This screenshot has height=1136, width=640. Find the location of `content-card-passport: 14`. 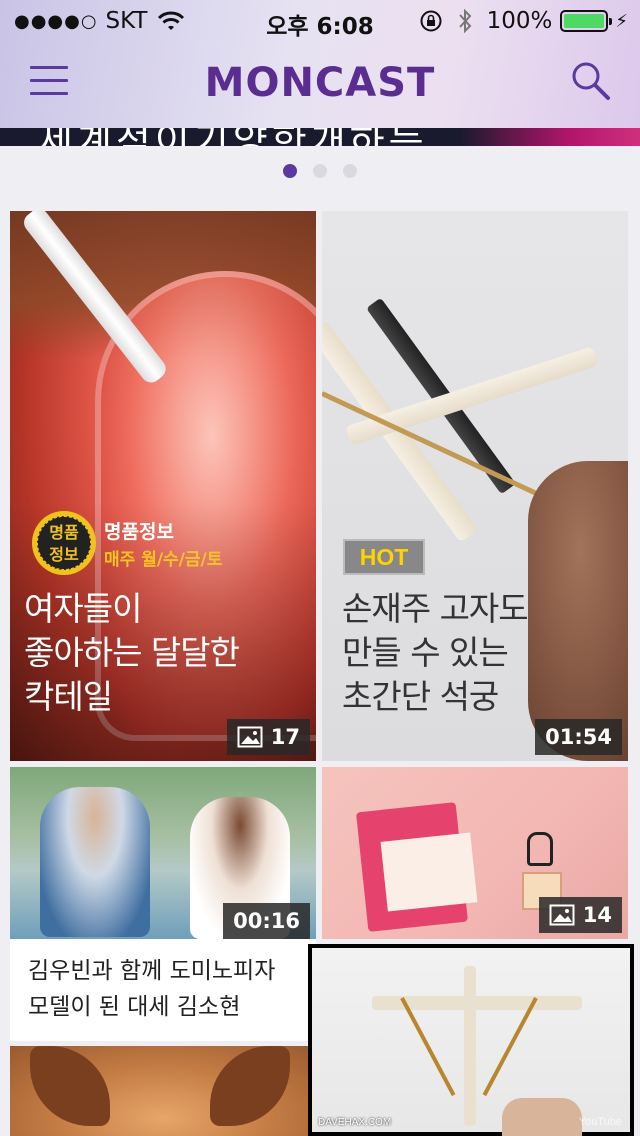

content-card-passport: 14 is located at coordinates (475, 853).